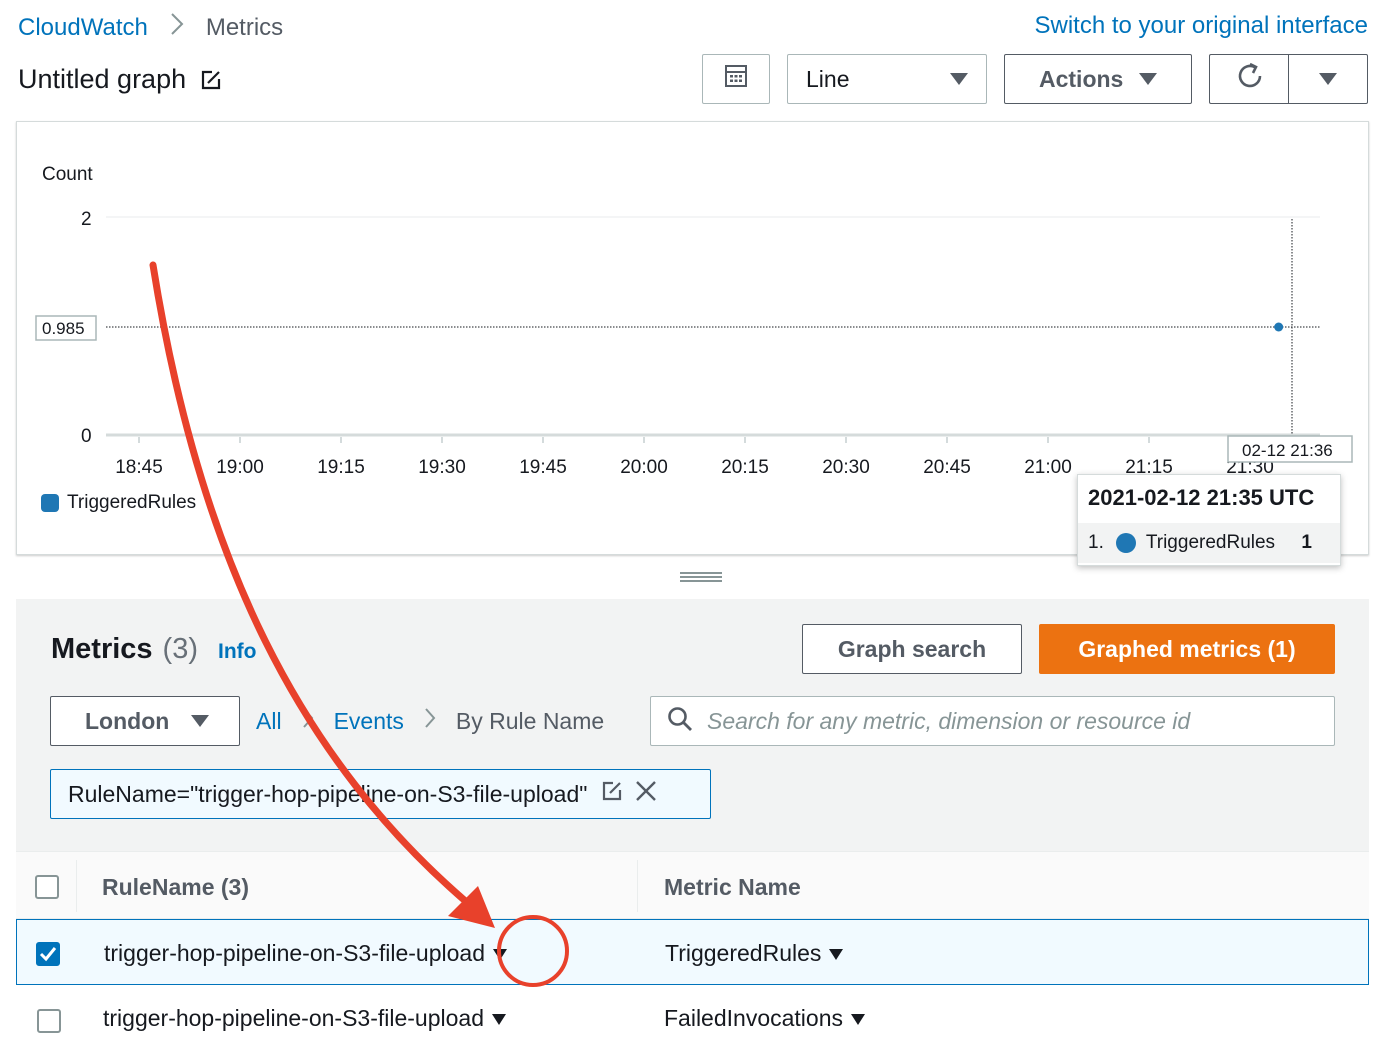 The height and width of the screenshot is (1040, 1400). What do you see at coordinates (341, 467) in the screenshot?
I see `x-tick-label: 19:15` at bounding box center [341, 467].